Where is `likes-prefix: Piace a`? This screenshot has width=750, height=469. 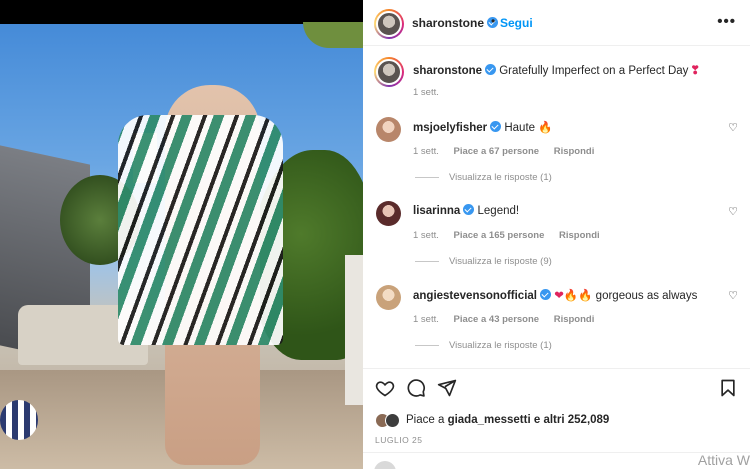 likes-prefix: Piace a is located at coordinates (425, 420).